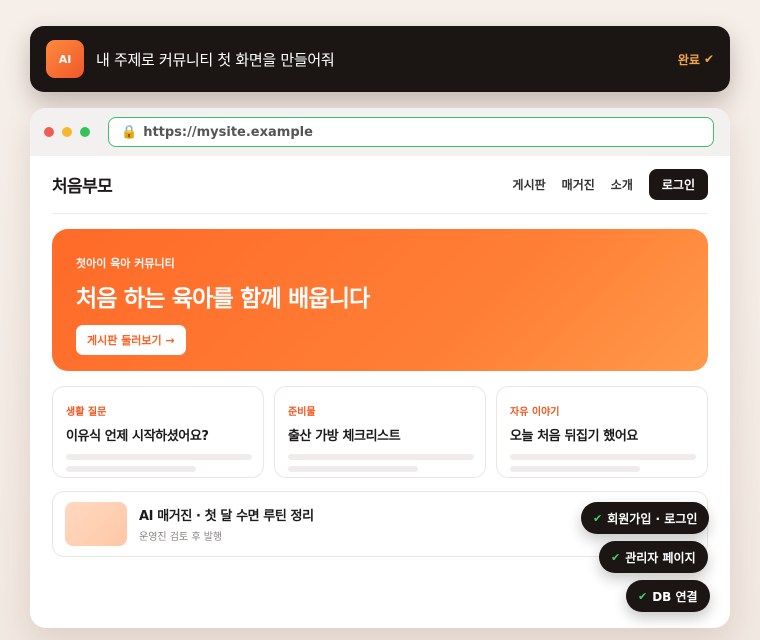 Image resolution: width=760 pixels, height=640 pixels. Describe the element at coordinates (302, 412) in the screenshot. I see `post-card-tag: 준비물` at that location.